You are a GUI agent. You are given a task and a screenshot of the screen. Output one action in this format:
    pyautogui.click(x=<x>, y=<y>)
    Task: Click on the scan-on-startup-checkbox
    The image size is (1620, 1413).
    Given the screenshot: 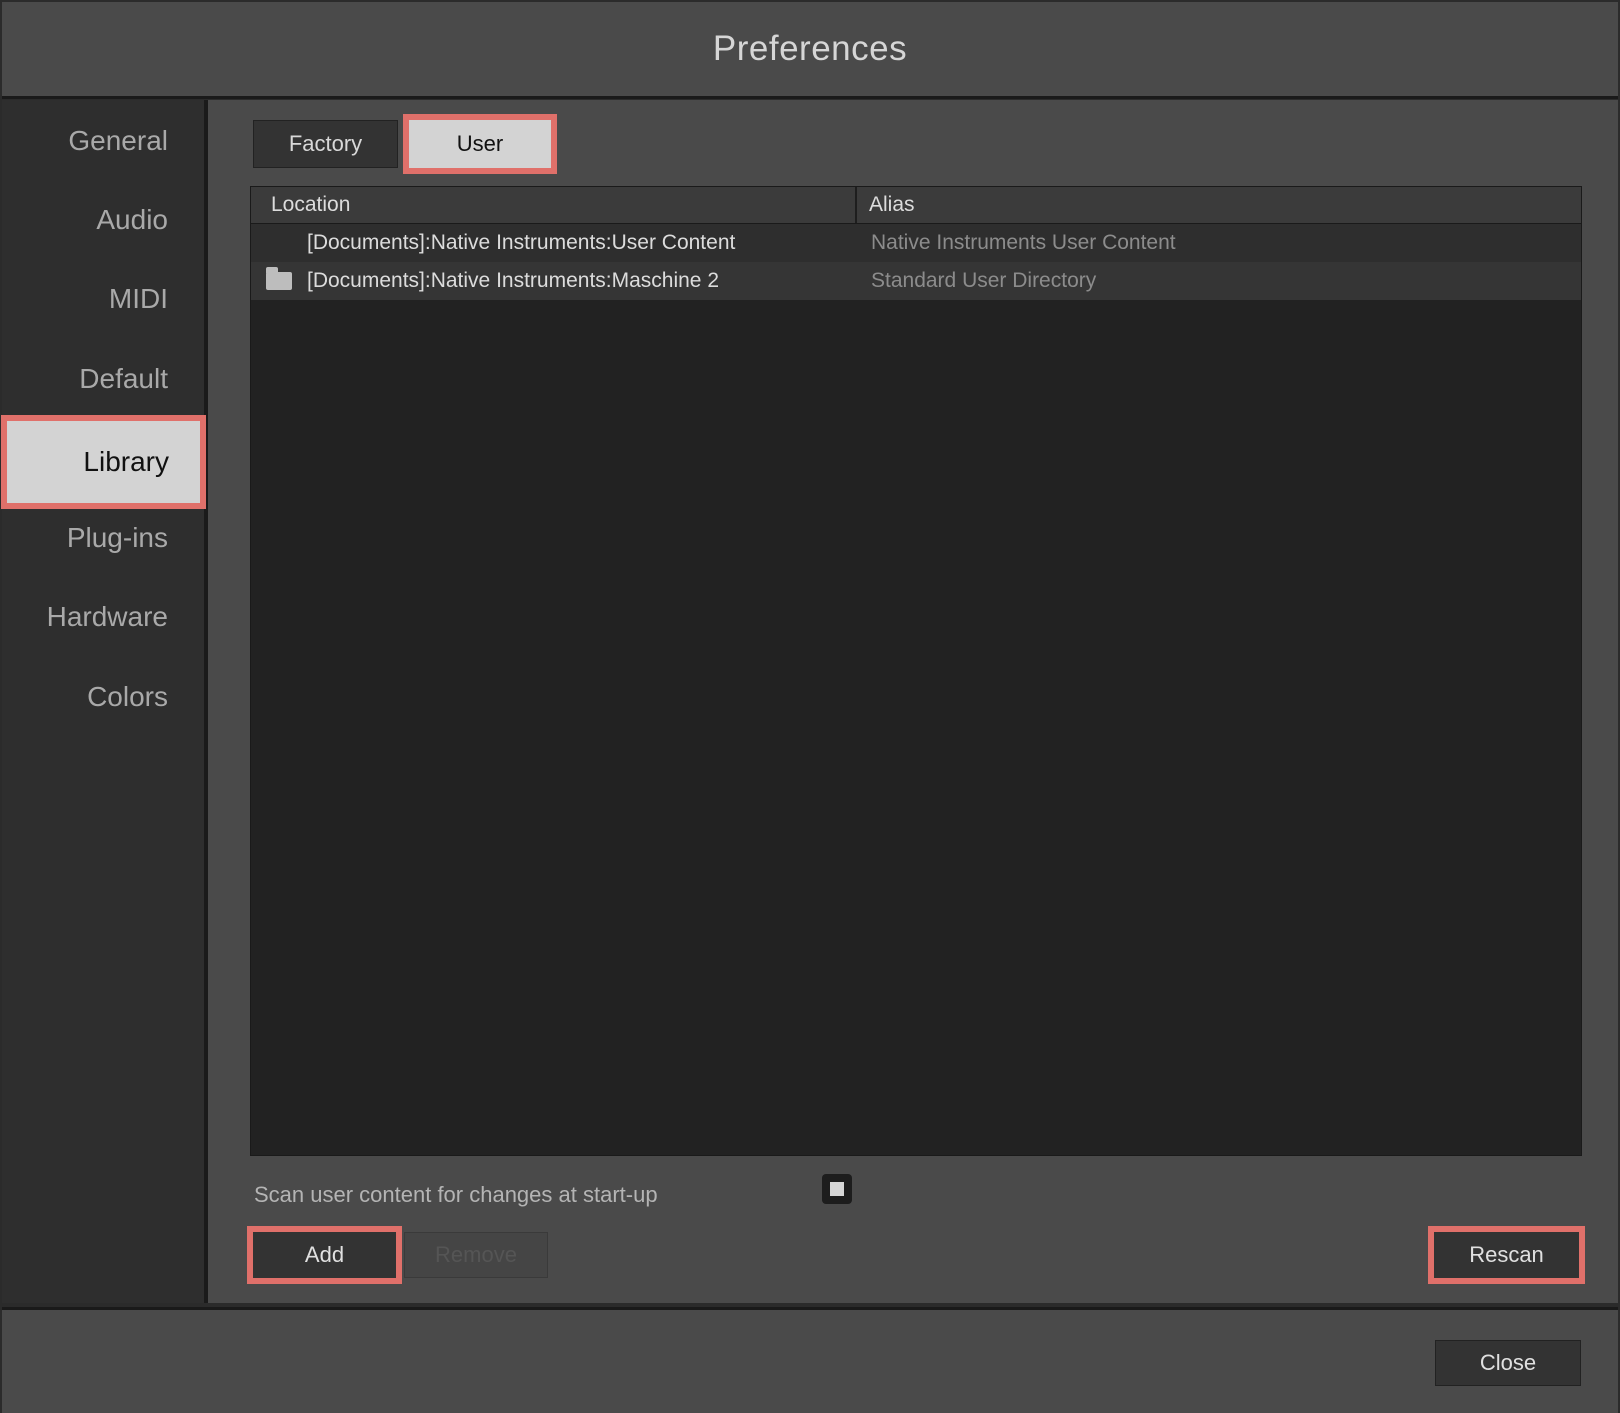 What is the action you would take?
    pyautogui.click(x=837, y=1189)
    